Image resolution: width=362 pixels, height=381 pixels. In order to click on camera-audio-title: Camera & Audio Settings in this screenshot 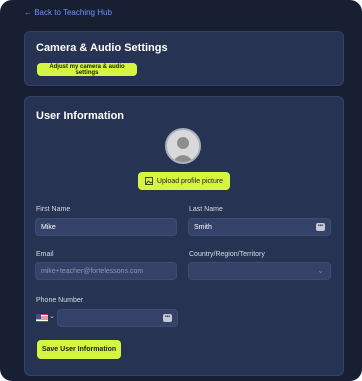, I will do `click(102, 48)`.